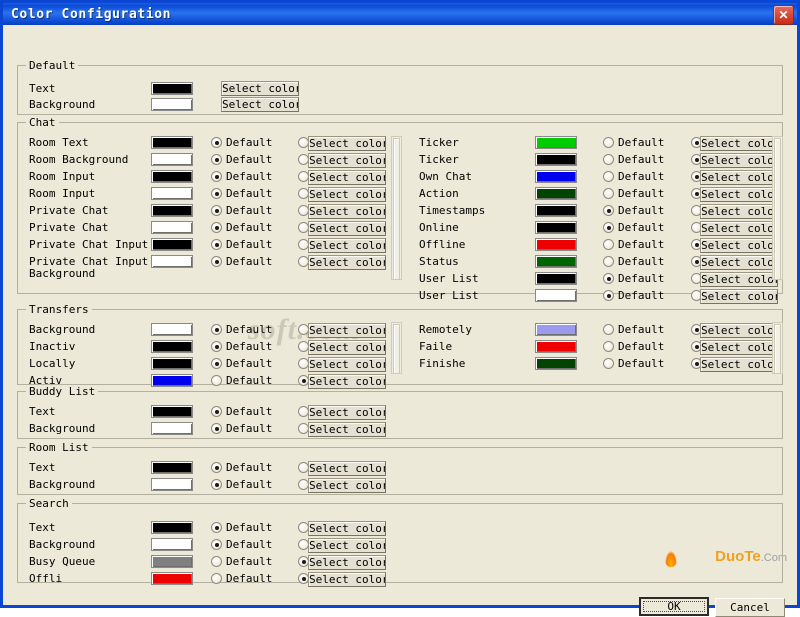 This screenshot has height=617, width=800. What do you see at coordinates (347, 364) in the screenshot?
I see `select-color-button-transfers-left-locally-2: Select color` at bounding box center [347, 364].